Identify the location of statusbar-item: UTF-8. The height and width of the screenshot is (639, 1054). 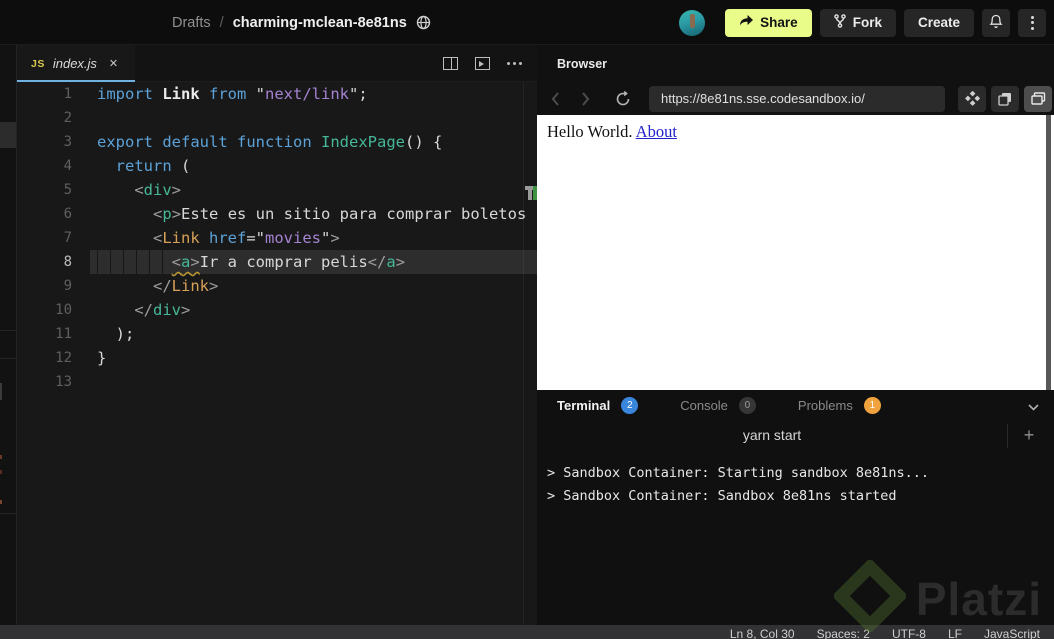
(909, 632).